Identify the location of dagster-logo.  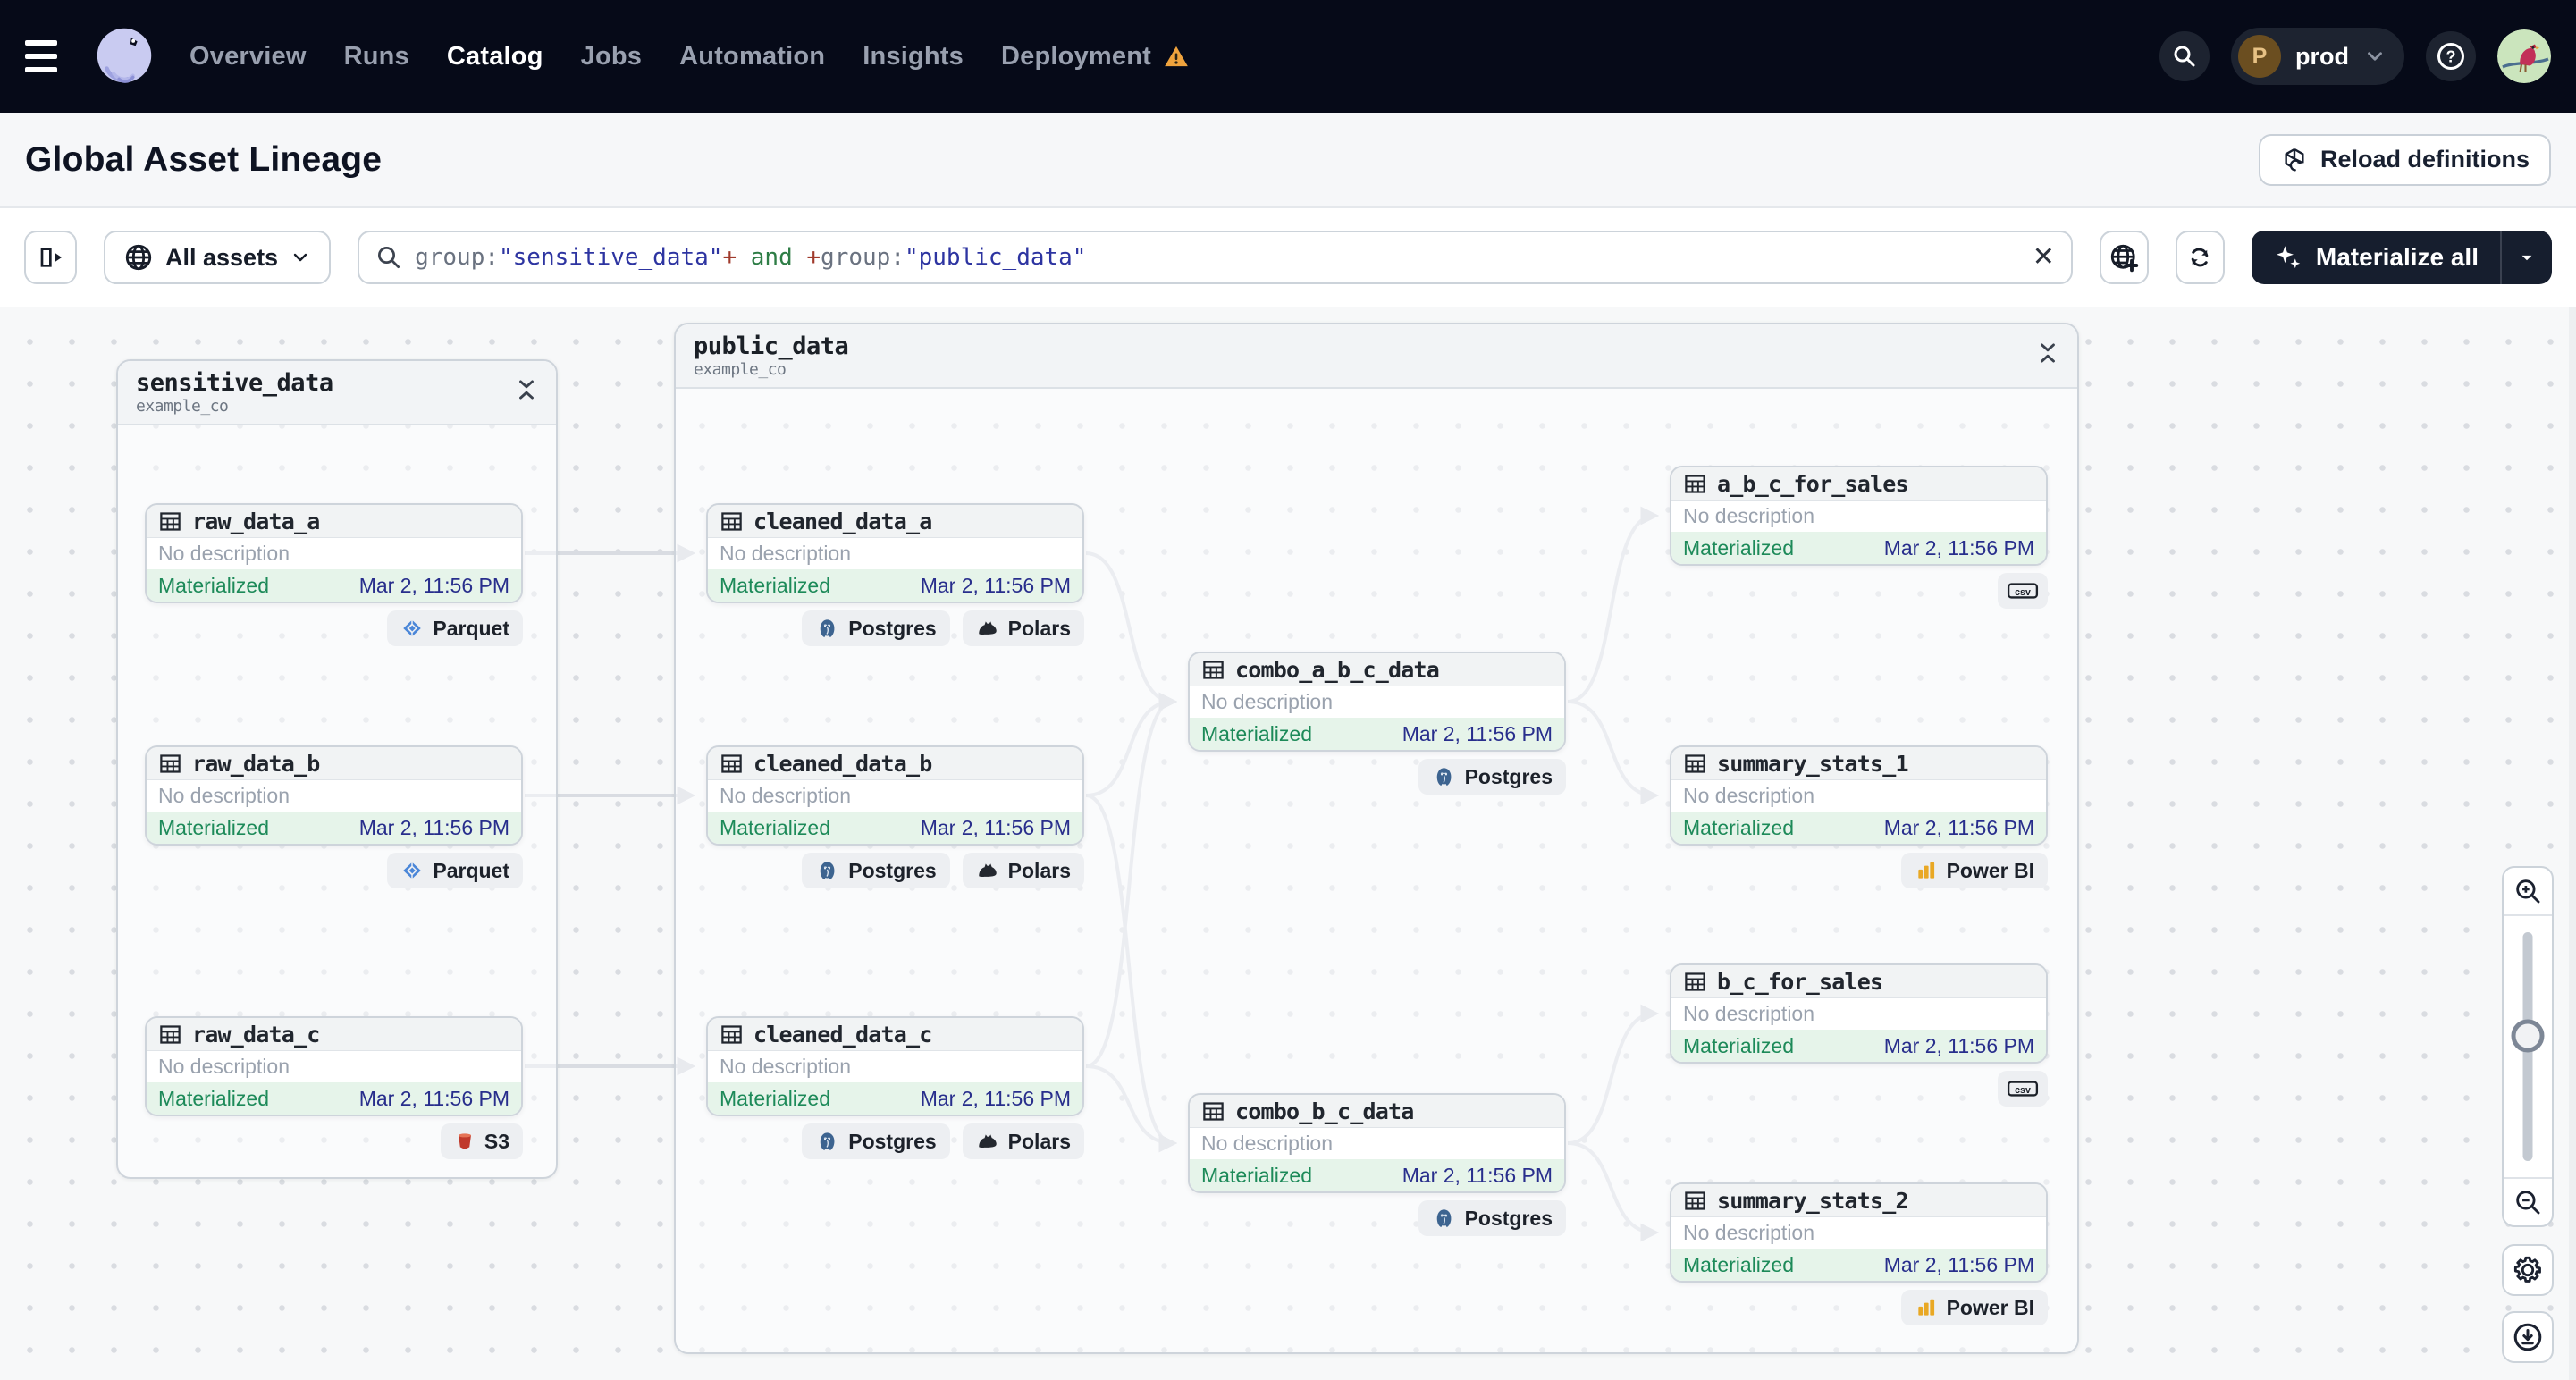
(124, 56).